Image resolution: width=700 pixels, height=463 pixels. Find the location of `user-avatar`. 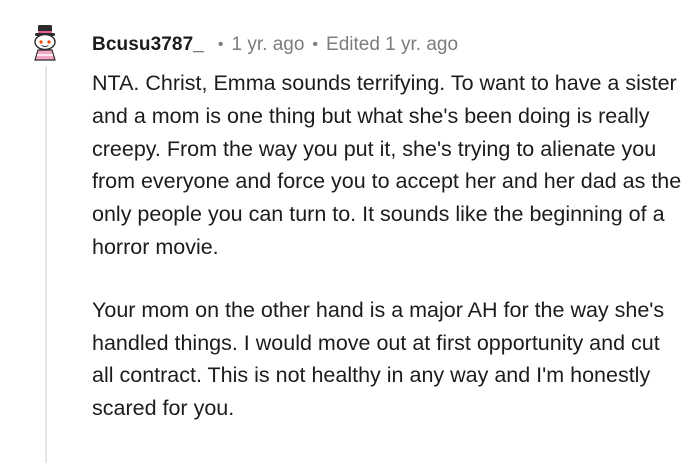

user-avatar is located at coordinates (45, 43).